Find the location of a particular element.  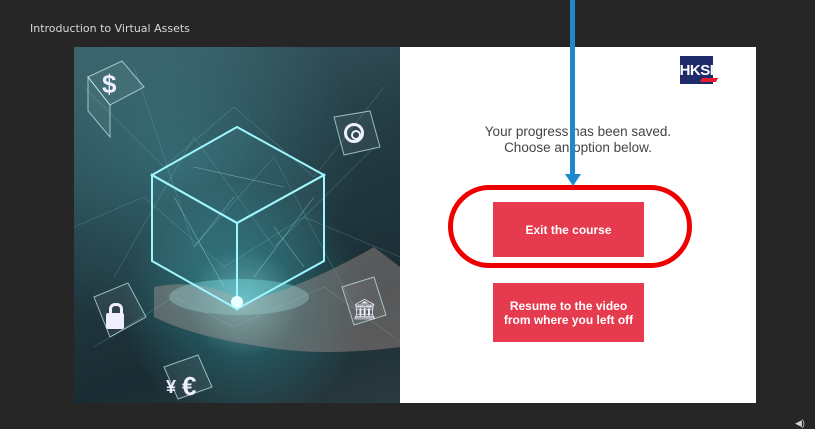

lock-icon is located at coordinates (115, 316).